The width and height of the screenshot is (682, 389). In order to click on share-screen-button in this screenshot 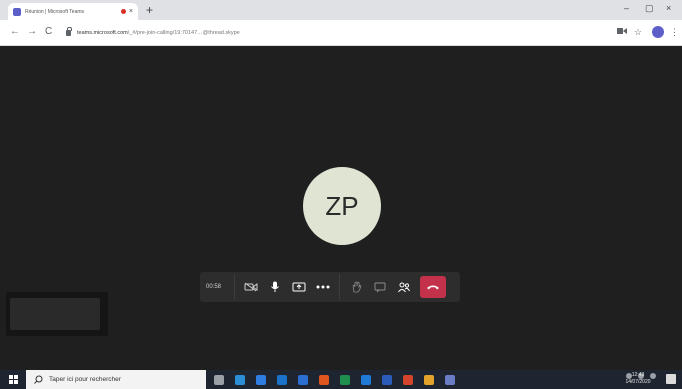, I will do `click(299, 287)`.